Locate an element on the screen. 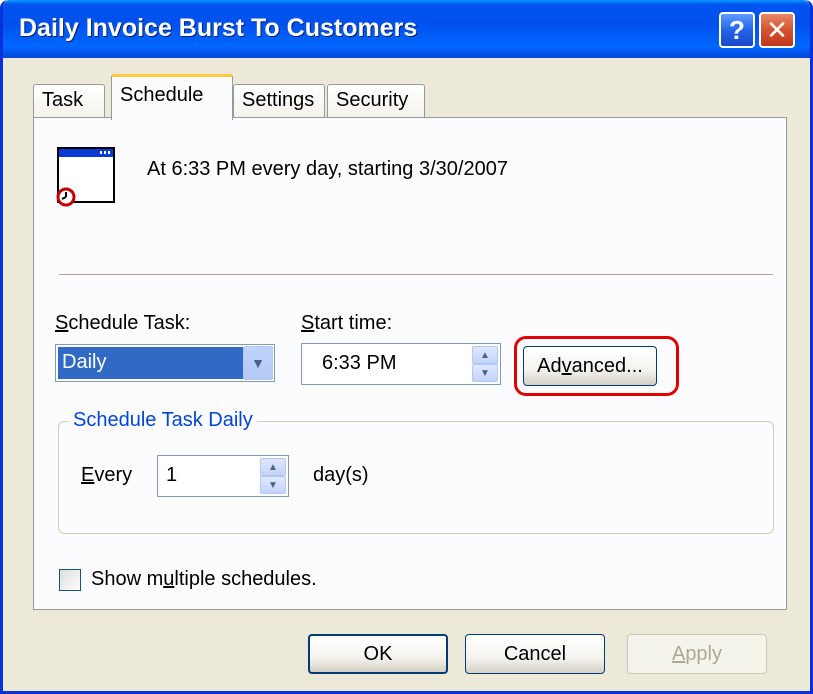  every-days-value: 1 is located at coordinates (172, 475).